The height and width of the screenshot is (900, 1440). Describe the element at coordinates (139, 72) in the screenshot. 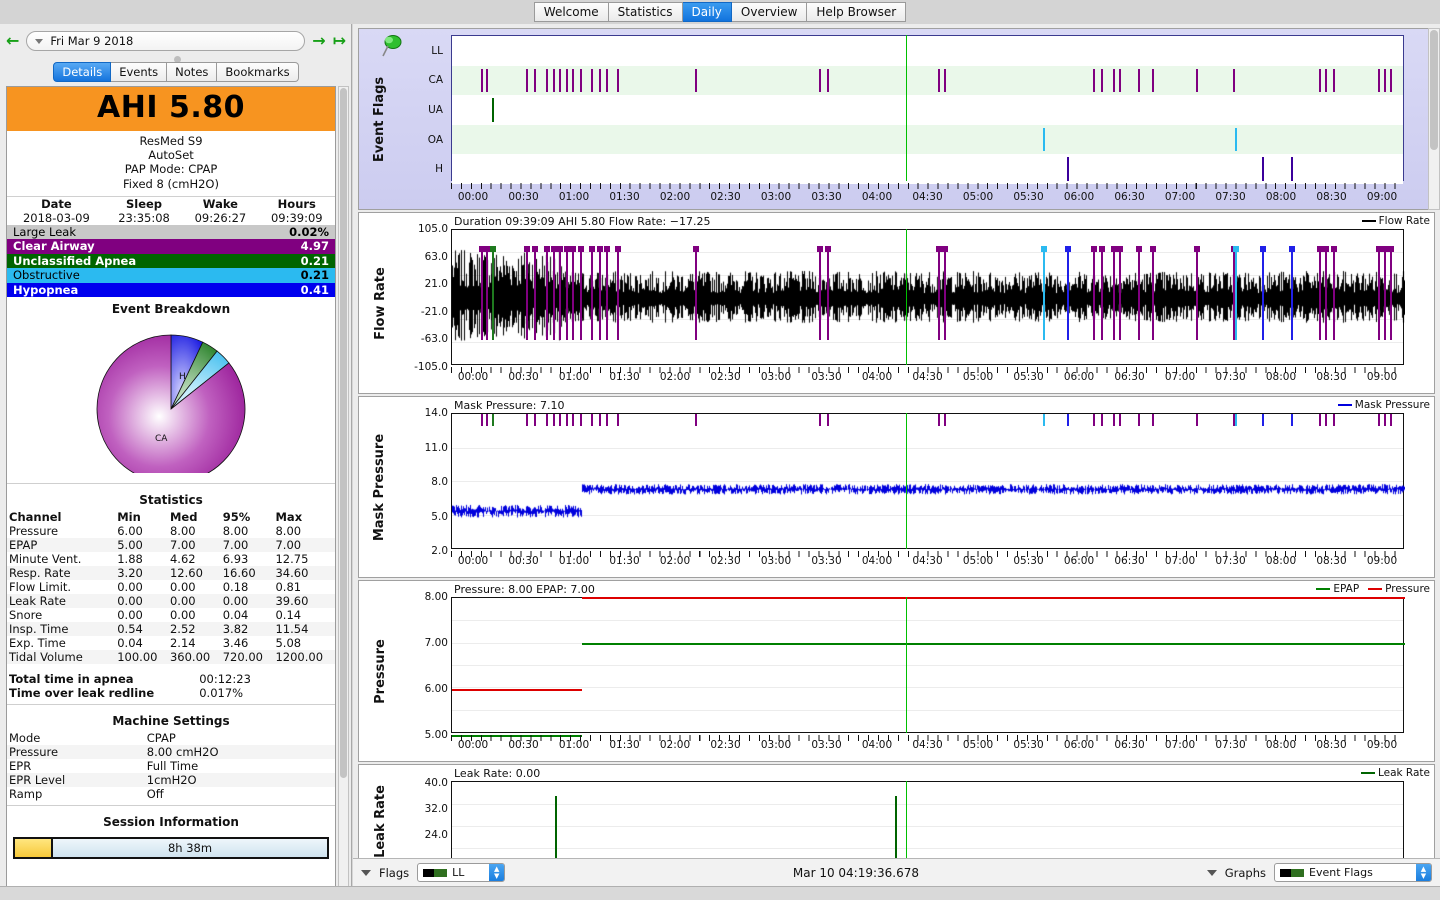

I see `subtab-events: Events` at that location.